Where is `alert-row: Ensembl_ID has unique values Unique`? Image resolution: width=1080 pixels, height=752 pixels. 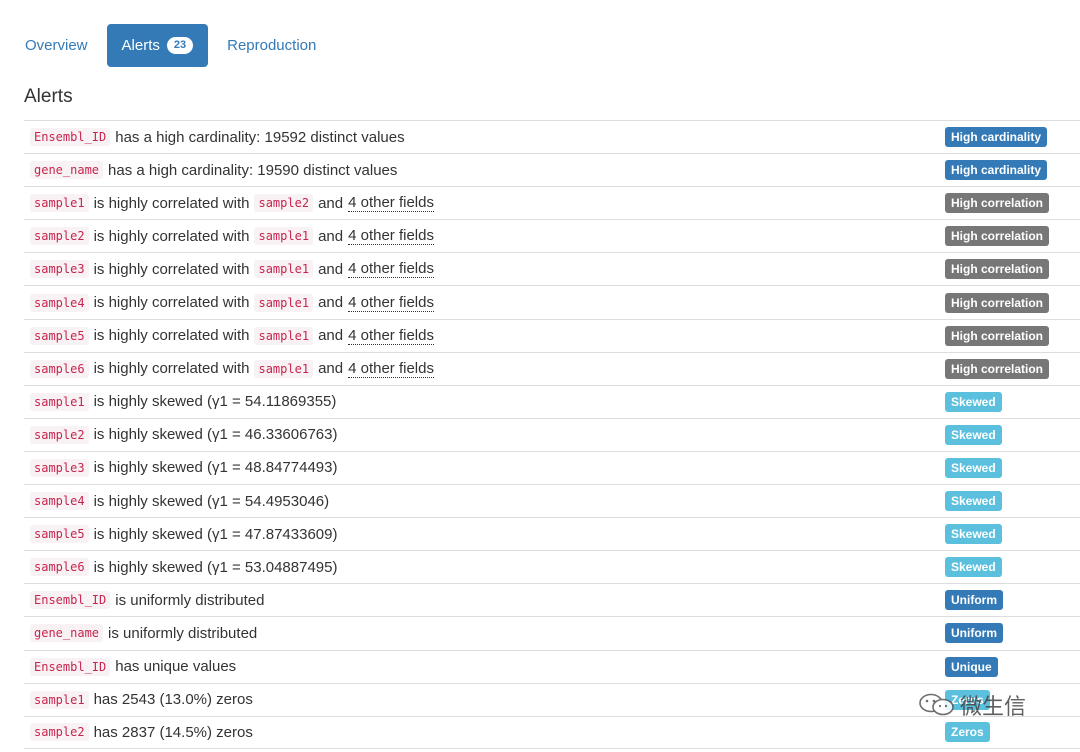
alert-row: Ensembl_ID has unique values Unique is located at coordinates (552, 666).